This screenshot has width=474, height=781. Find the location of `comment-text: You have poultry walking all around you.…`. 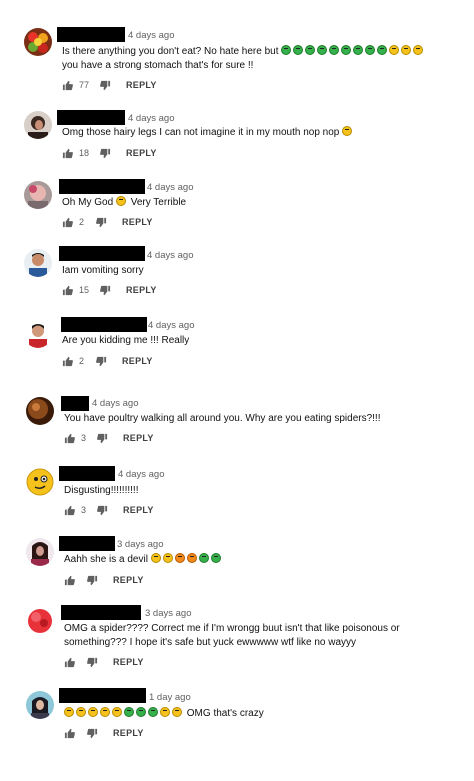

comment-text: You have poultry walking all around you.… is located at coordinates (222, 418).